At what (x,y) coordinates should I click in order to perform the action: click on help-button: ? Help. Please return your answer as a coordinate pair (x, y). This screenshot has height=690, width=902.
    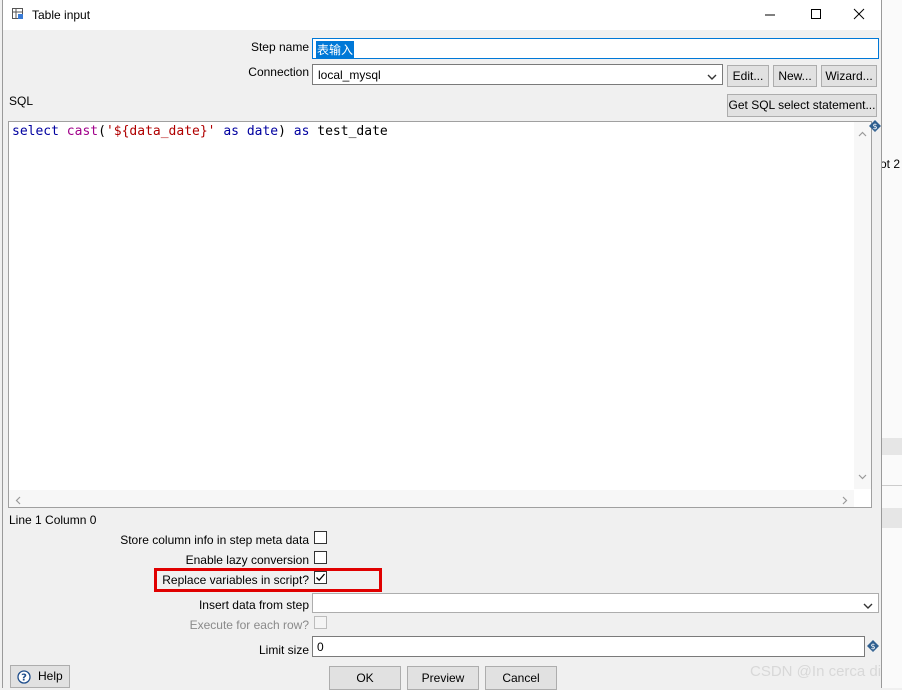
    Looking at the image, I should click on (40, 676).